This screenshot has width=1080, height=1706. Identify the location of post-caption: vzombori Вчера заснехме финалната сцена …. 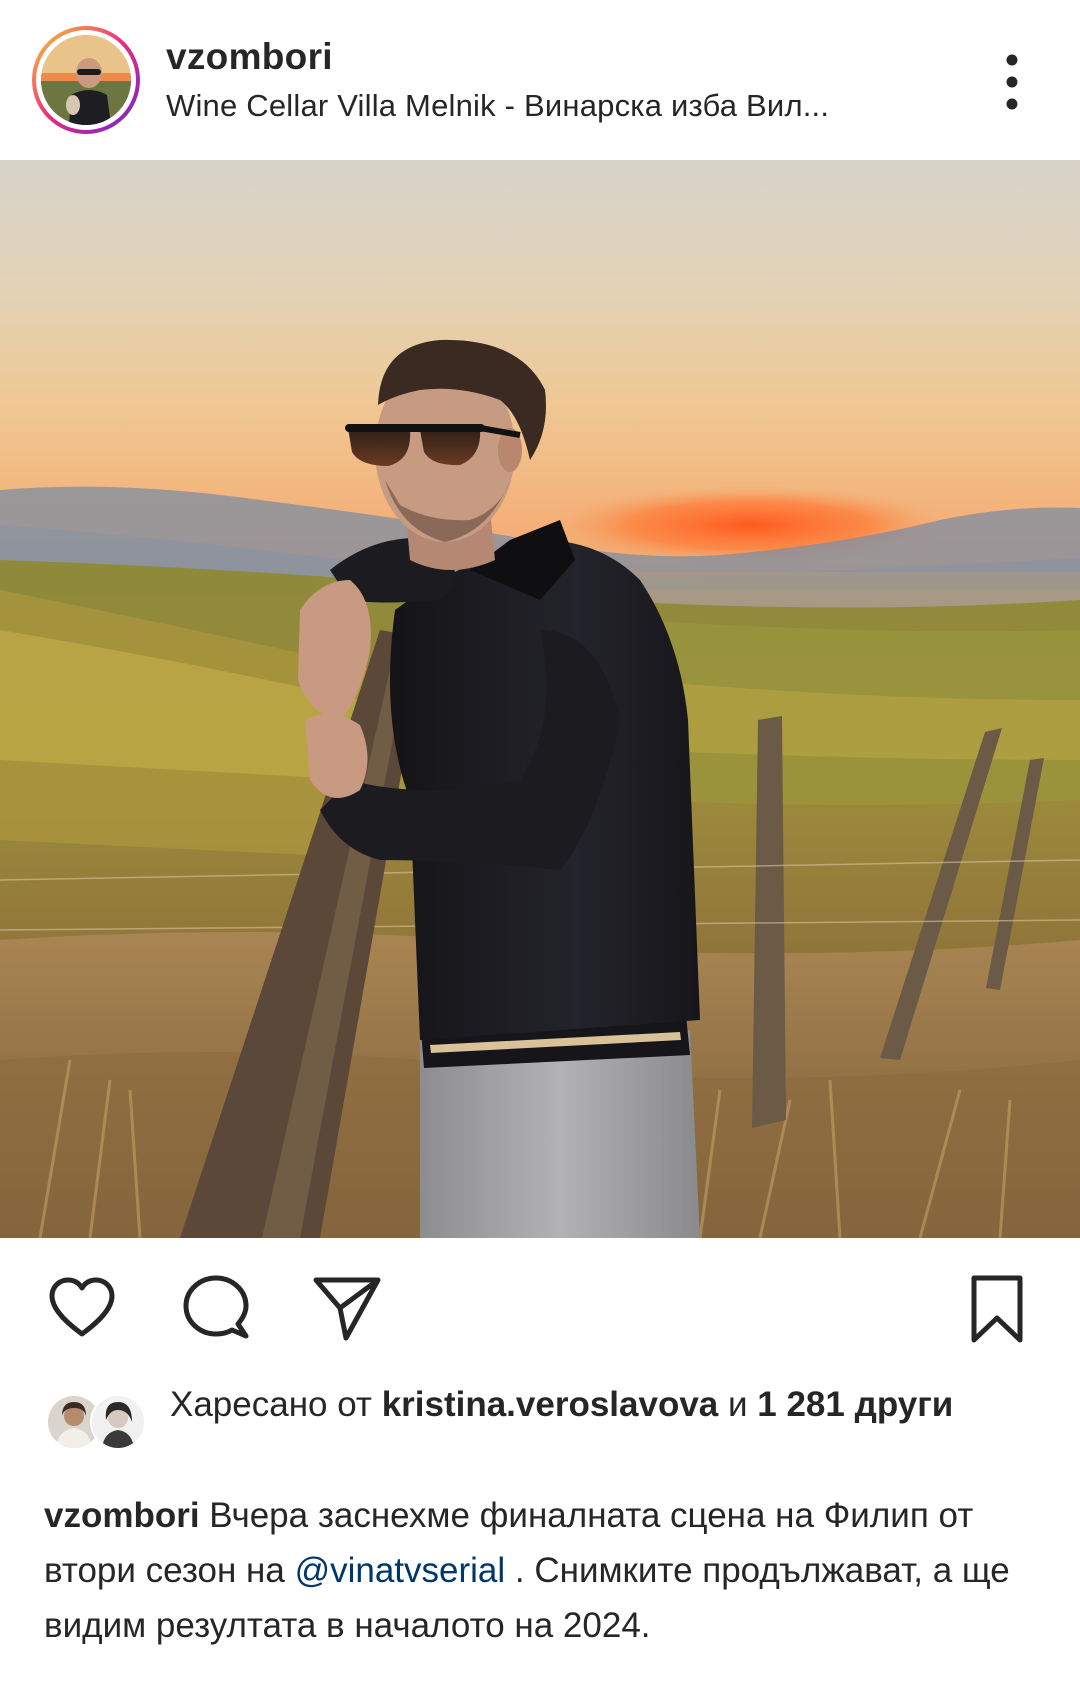
(544, 1570).